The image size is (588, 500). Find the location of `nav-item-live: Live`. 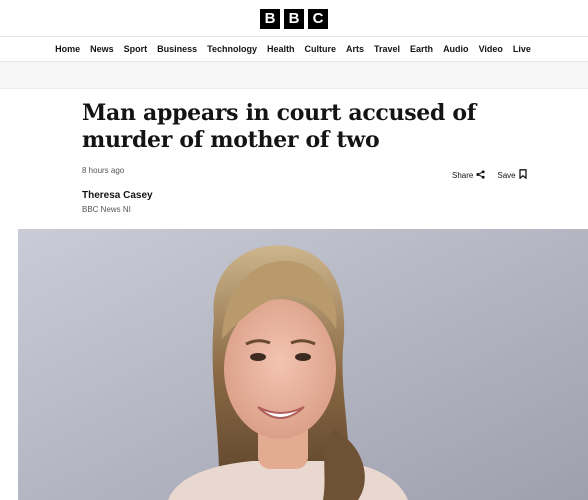

nav-item-live: Live is located at coordinates (522, 49).